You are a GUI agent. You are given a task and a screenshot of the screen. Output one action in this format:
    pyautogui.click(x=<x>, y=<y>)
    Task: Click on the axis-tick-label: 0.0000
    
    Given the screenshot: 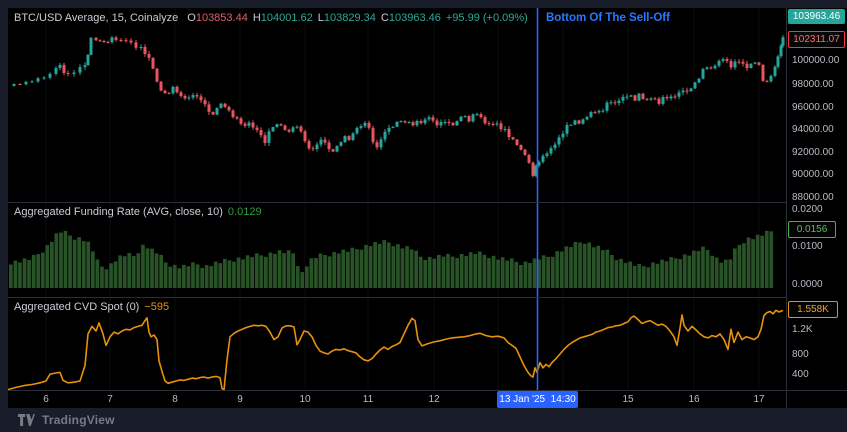 What is the action you would take?
    pyautogui.click(x=807, y=284)
    